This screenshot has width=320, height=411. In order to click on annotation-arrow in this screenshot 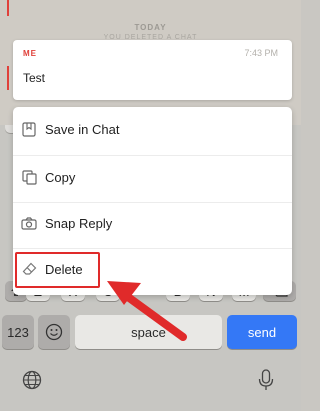, I will do `click(147, 311)`.